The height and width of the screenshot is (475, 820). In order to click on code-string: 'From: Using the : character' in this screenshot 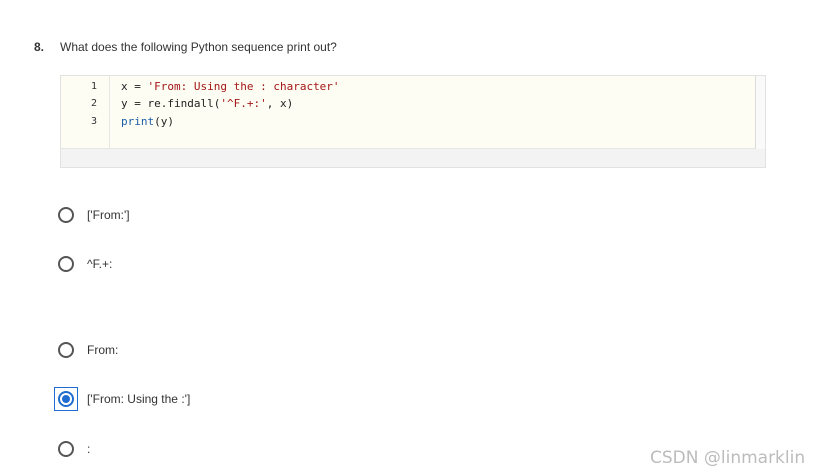, I will do `click(243, 86)`.